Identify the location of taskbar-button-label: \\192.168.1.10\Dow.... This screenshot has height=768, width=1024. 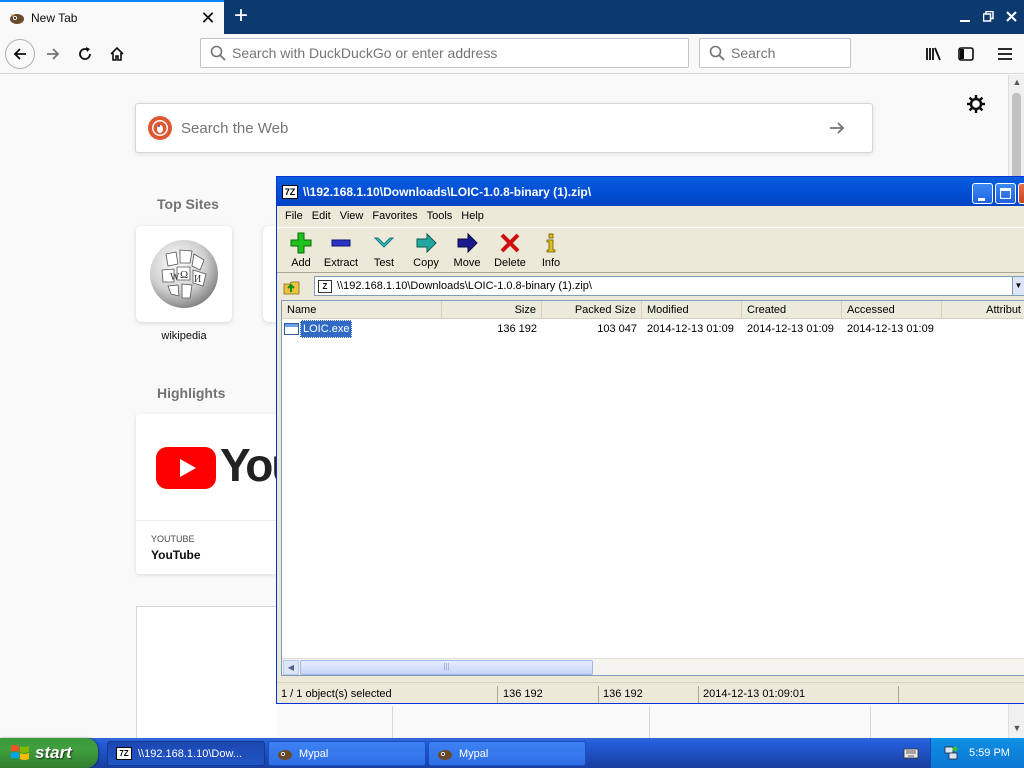
(190, 753).